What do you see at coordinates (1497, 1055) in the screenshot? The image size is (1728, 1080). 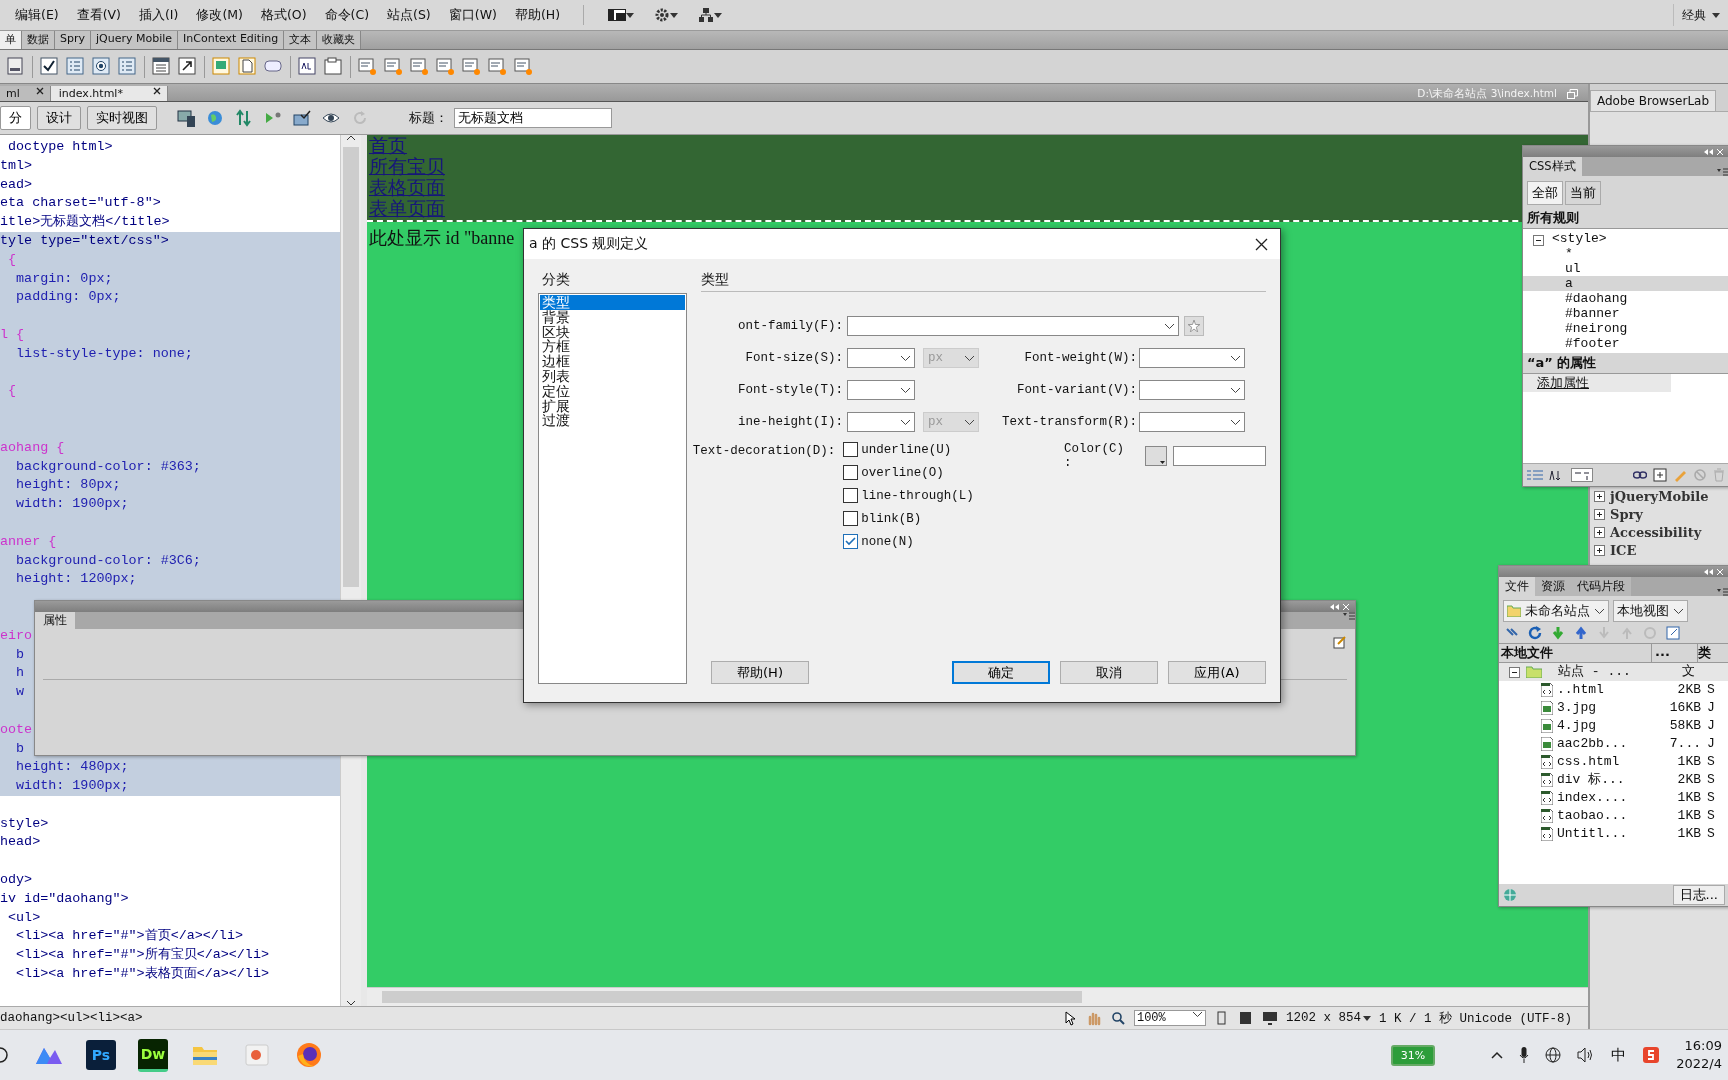 I see `chevron-up-icon` at bounding box center [1497, 1055].